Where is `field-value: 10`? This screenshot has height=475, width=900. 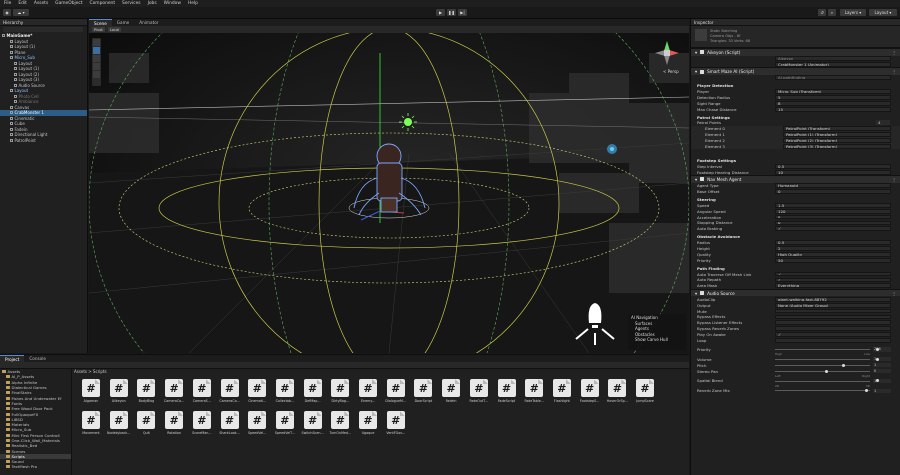
field-value: 10 is located at coordinates (833, 172).